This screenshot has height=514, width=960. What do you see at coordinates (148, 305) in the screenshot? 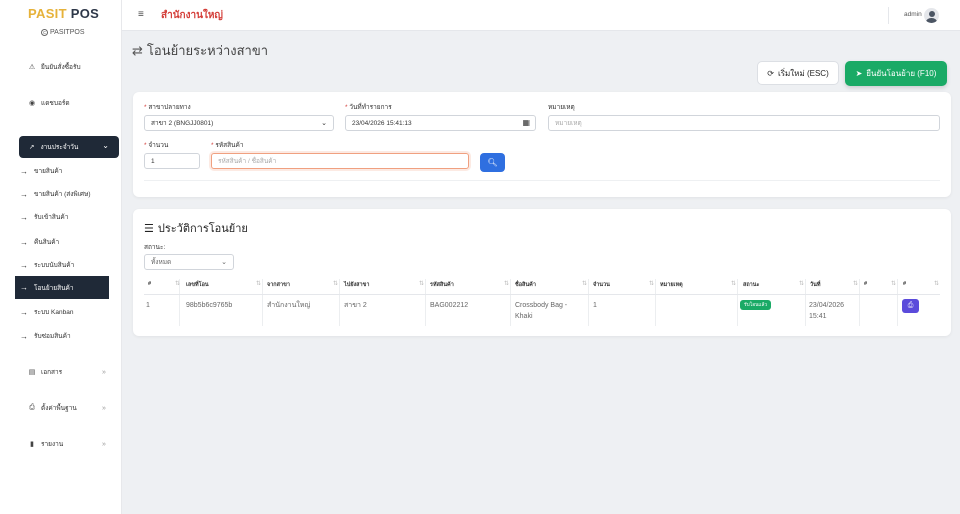
I see `cell-no: 1` at bounding box center [148, 305].